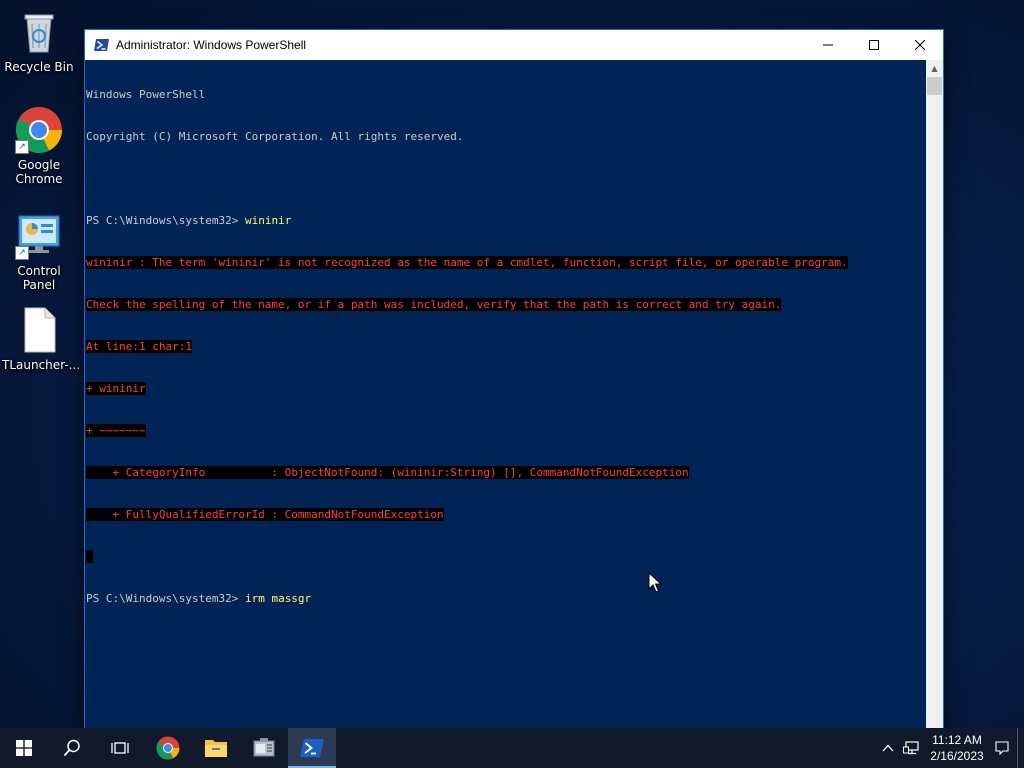 This screenshot has width=1024, height=768. Describe the element at coordinates (934, 86) in the screenshot. I see `scroll-thumb` at that location.